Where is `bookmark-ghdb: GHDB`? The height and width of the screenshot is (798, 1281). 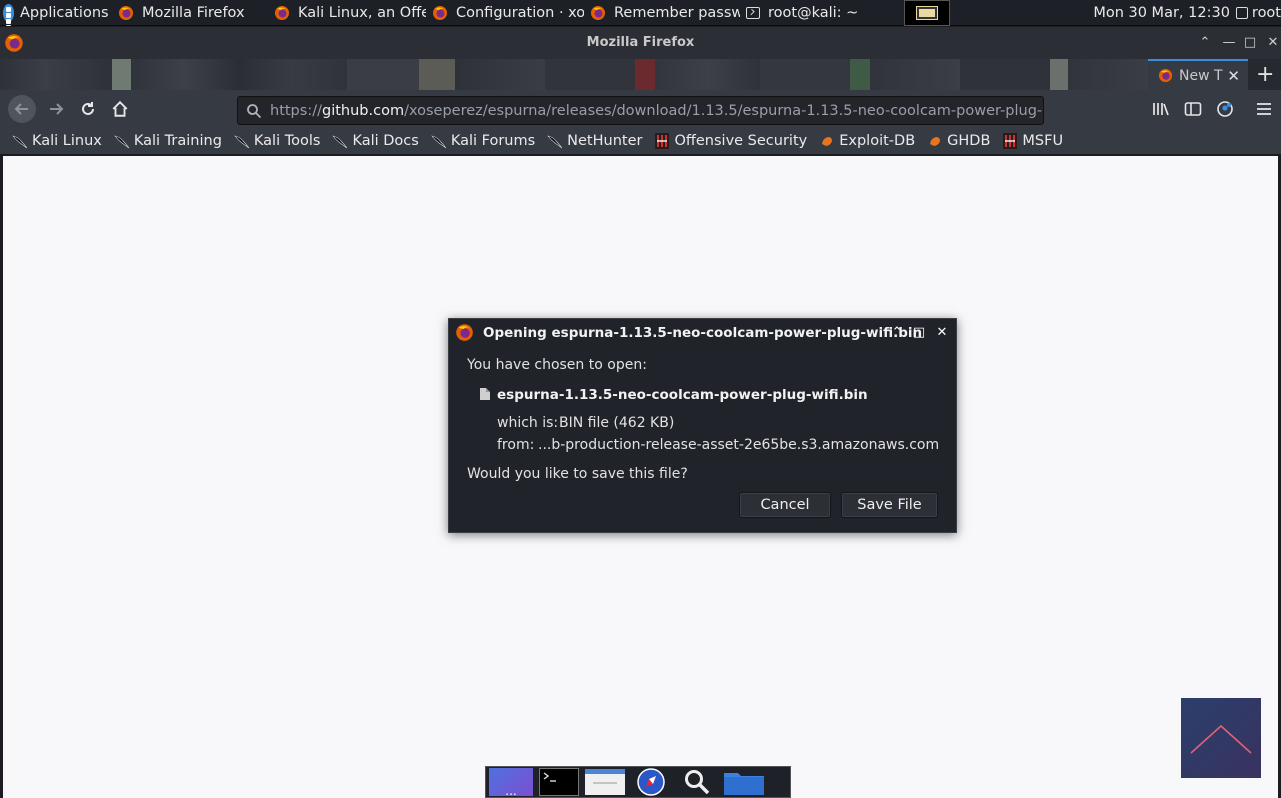
bookmark-ghdb: GHDB is located at coordinates (958, 141).